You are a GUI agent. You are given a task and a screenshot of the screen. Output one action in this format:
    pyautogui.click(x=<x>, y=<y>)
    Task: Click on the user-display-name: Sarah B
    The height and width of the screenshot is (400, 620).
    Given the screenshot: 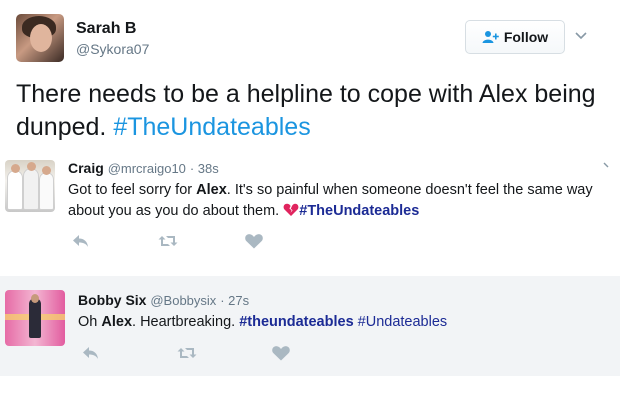 What is the action you would take?
    pyautogui.click(x=106, y=29)
    